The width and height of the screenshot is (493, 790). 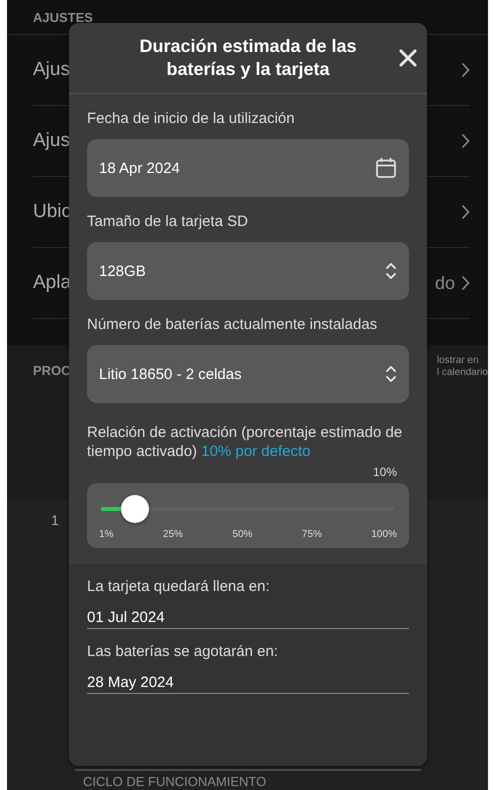 What do you see at coordinates (462, 367) in the screenshot?
I see `calendar-note: lostrar en l calendario` at bounding box center [462, 367].